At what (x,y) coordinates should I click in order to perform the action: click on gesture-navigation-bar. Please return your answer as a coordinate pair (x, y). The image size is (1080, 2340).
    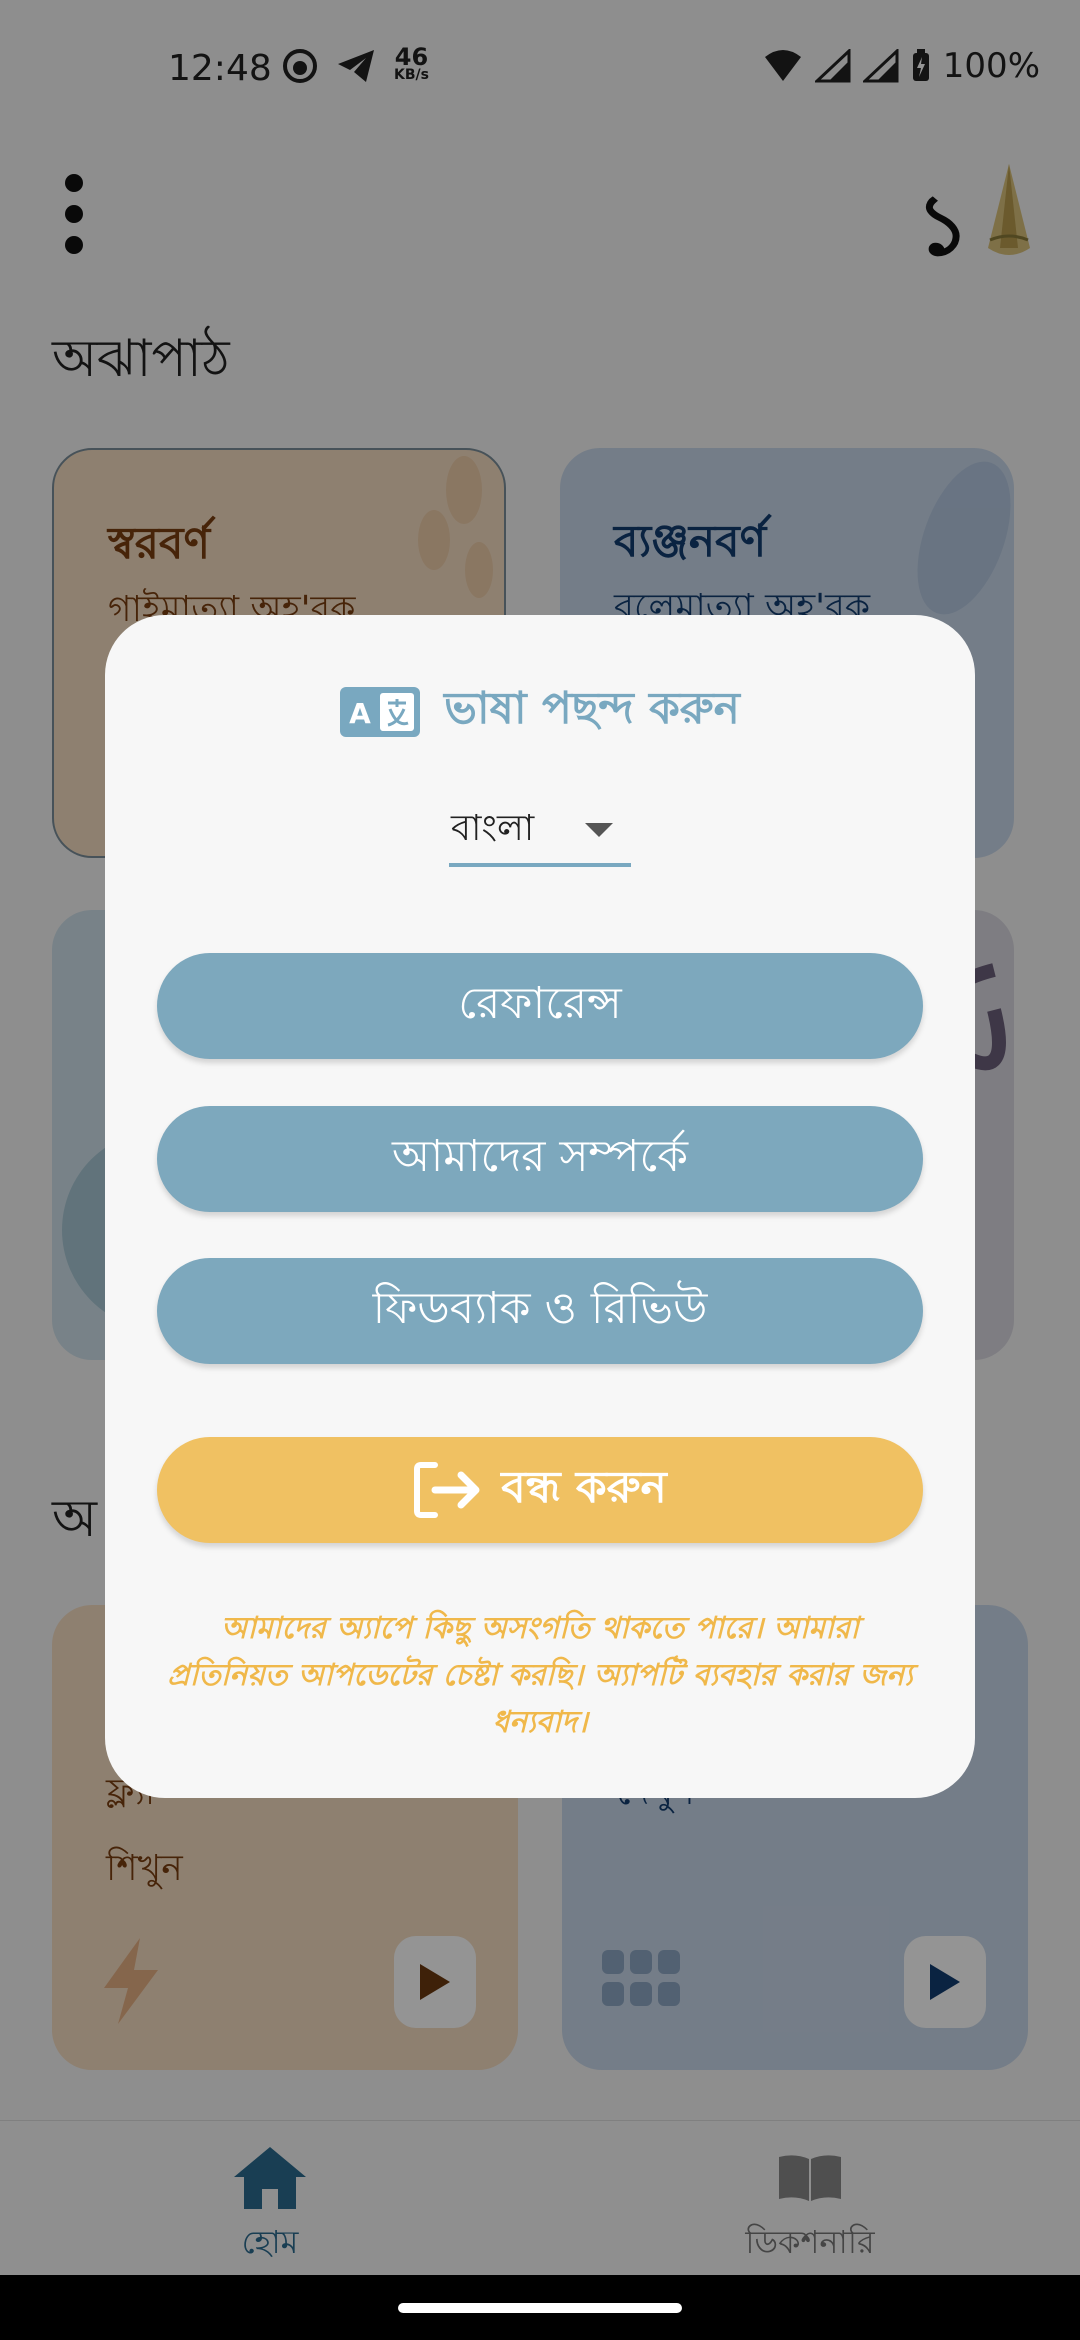
    Looking at the image, I should click on (540, 2307).